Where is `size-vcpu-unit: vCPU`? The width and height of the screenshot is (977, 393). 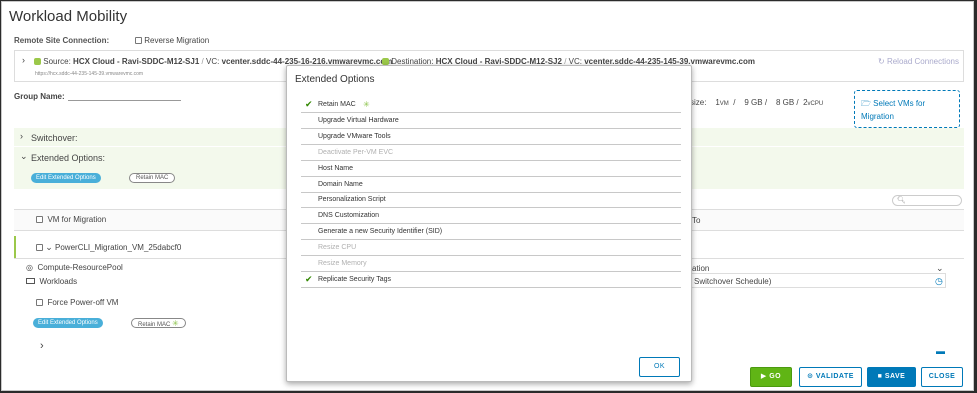
size-vcpu-unit: vCPU is located at coordinates (815, 104).